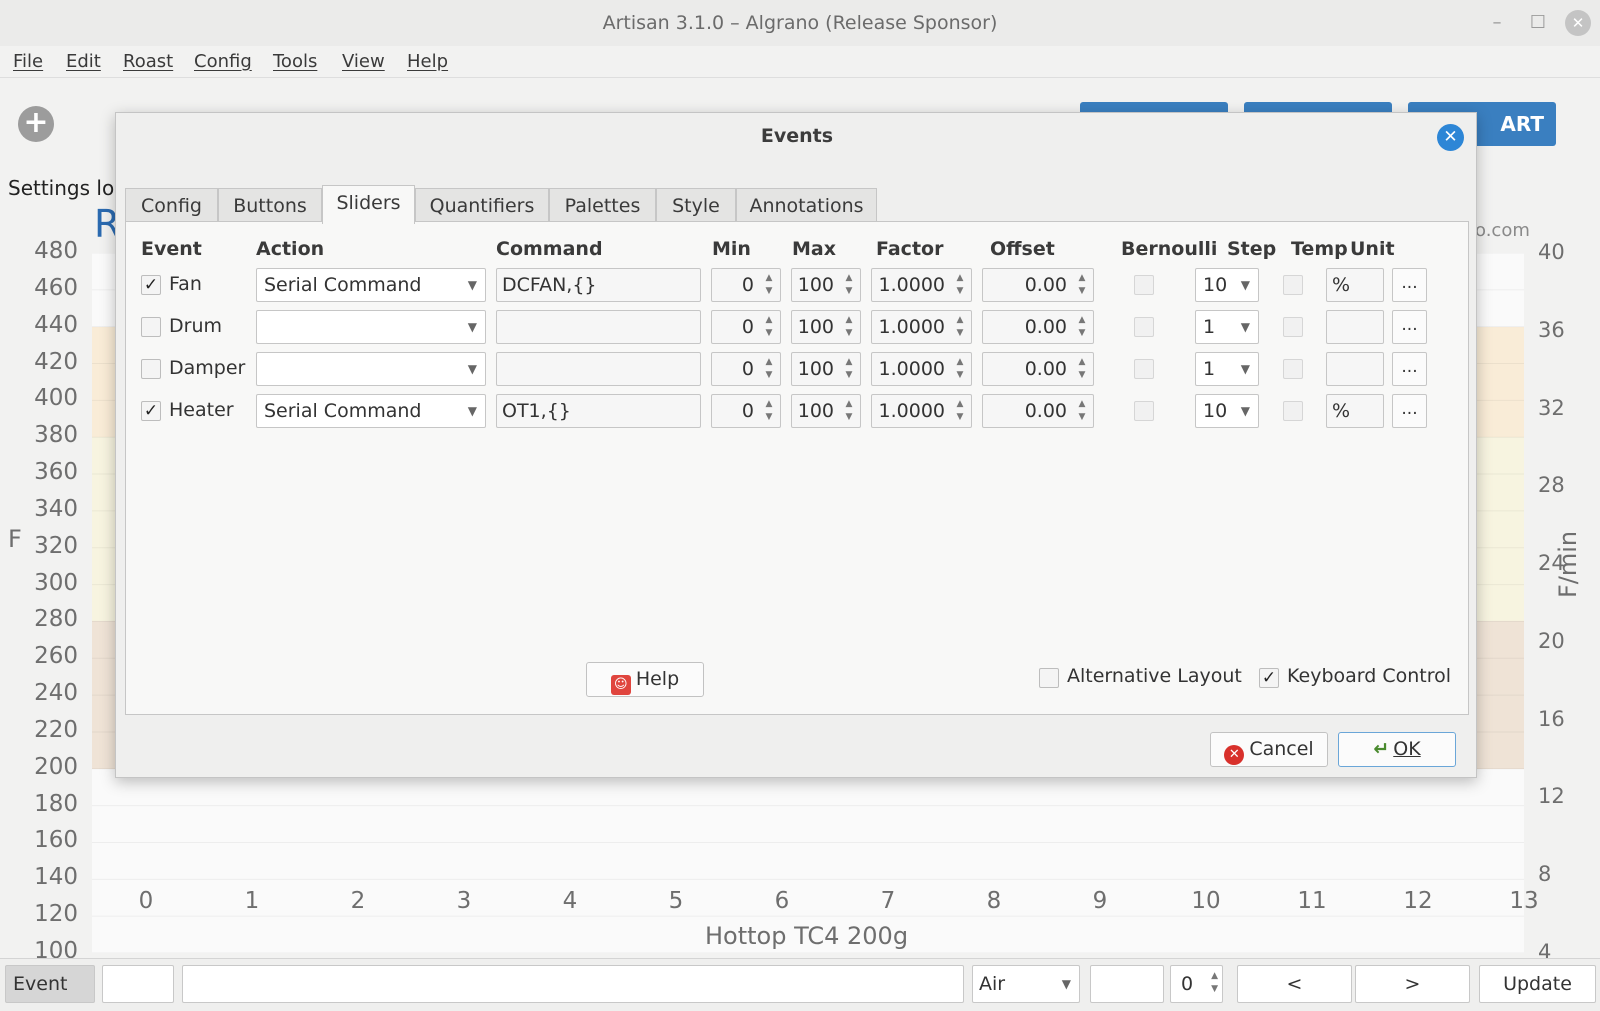 Image resolution: width=1600 pixels, height=1011 pixels. I want to click on drum-enable-checkbox, so click(151, 327).